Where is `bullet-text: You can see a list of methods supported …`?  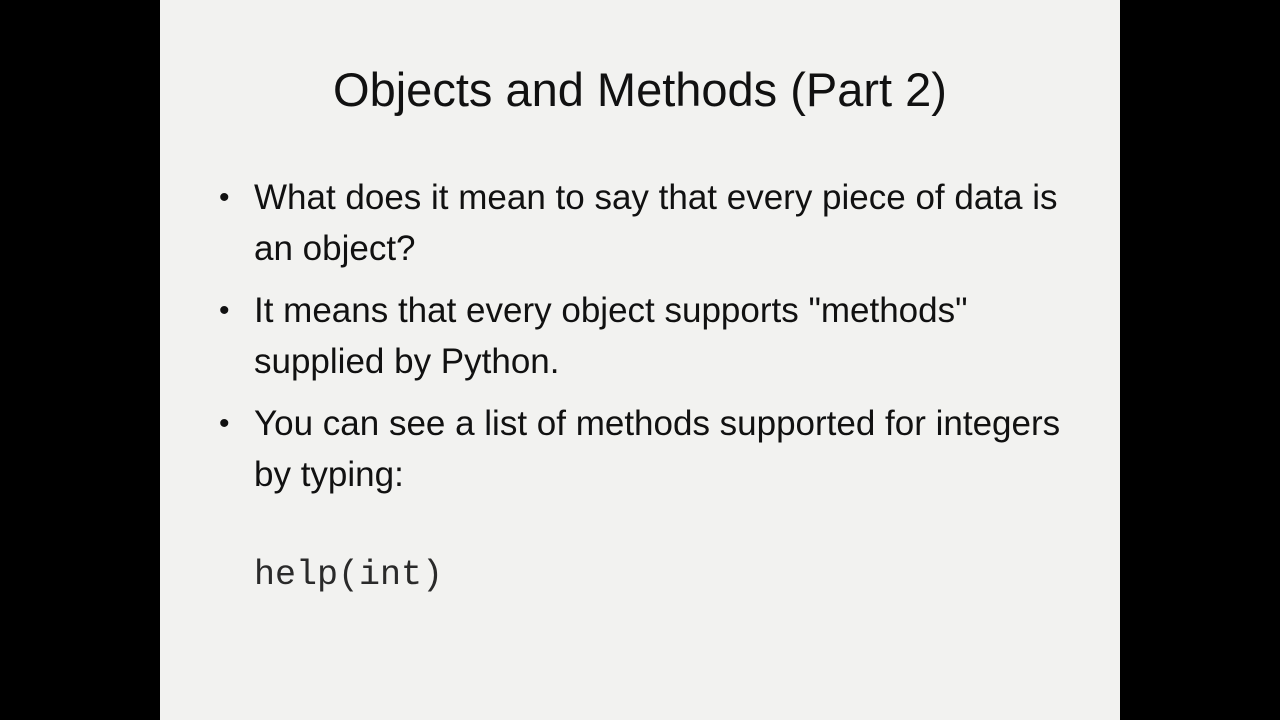
bullet-text: You can see a list of methods supported … is located at coordinates (657, 449).